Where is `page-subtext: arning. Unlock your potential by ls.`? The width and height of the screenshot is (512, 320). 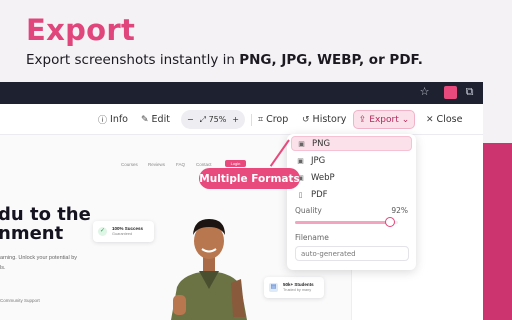 page-subtext: arning. Unlock your potential by ls. is located at coordinates (40, 263).